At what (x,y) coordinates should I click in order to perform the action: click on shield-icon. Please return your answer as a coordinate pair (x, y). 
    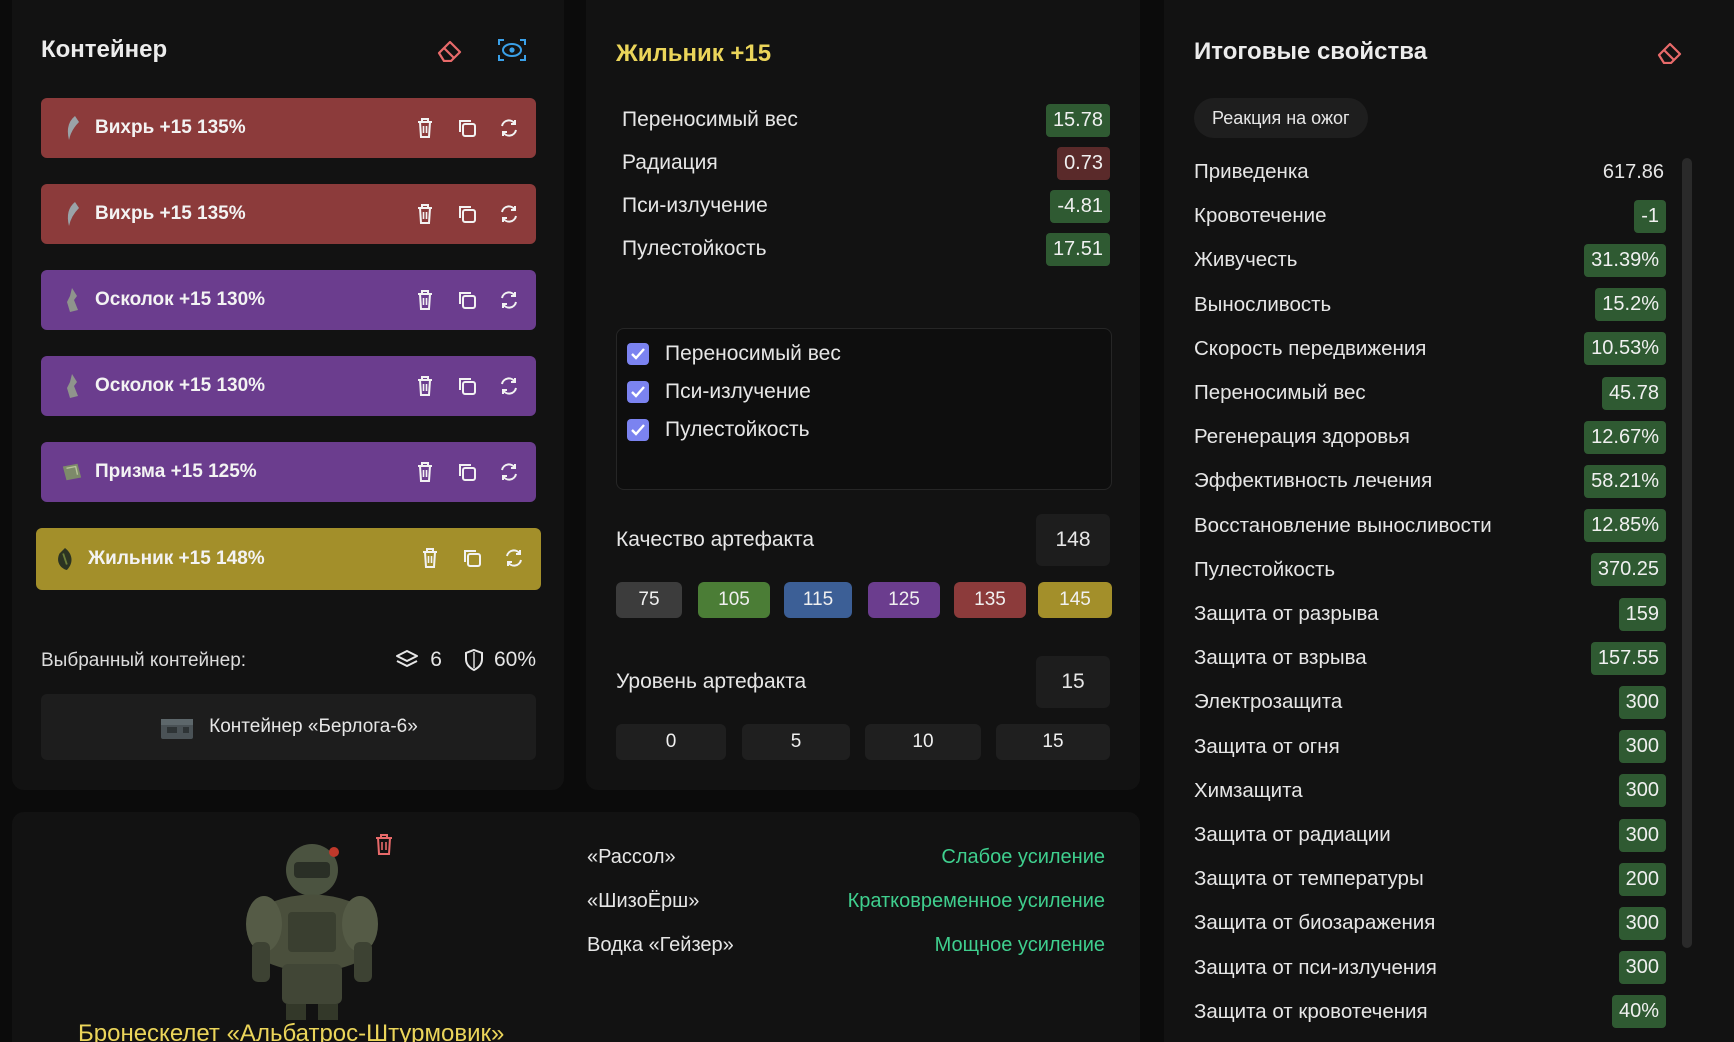
    Looking at the image, I should click on (474, 660).